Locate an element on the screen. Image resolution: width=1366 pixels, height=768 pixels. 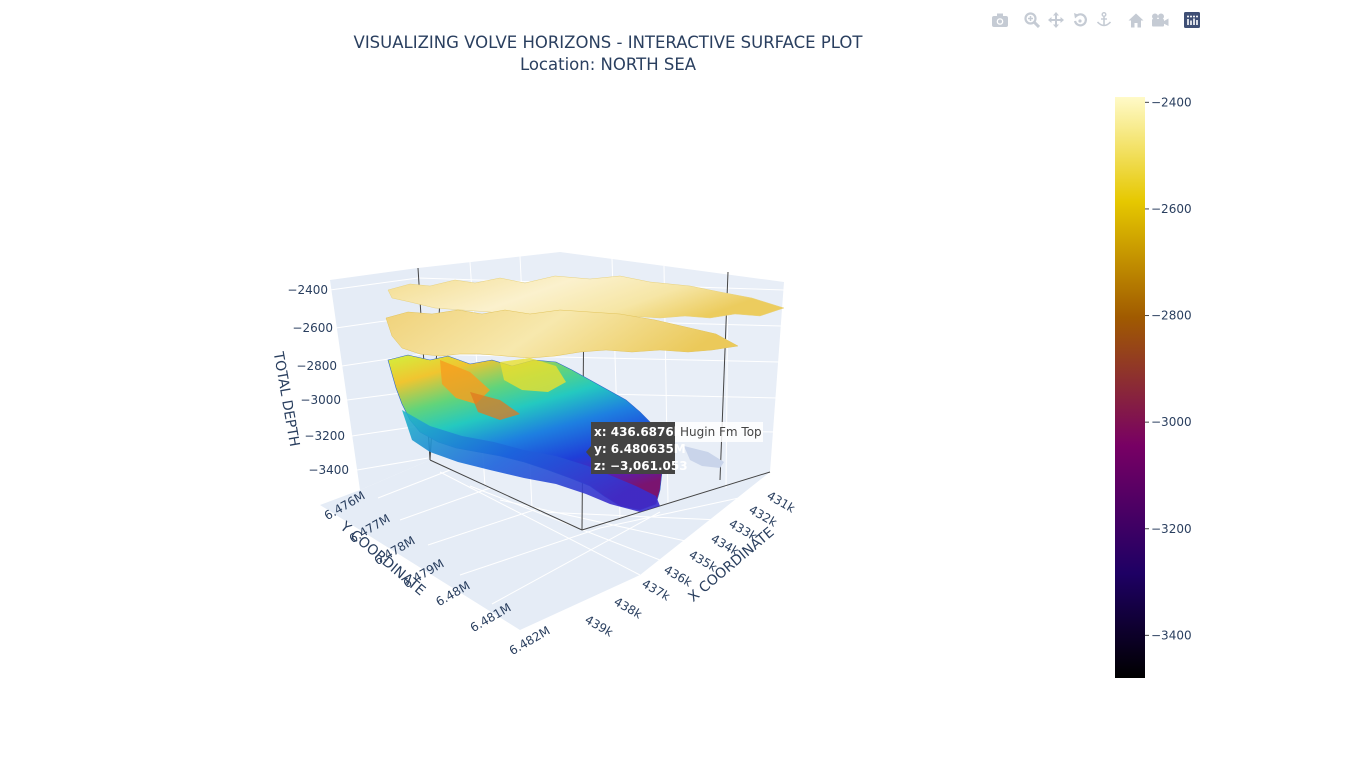
x-tick-label: 432k is located at coordinates (763, 515).